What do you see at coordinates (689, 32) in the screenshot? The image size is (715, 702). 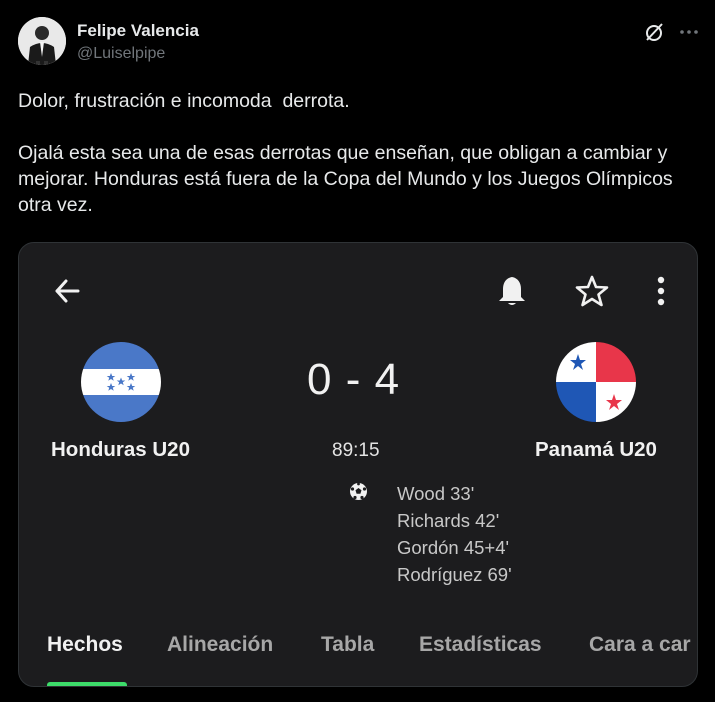 I see `more-horizontal-icon` at bounding box center [689, 32].